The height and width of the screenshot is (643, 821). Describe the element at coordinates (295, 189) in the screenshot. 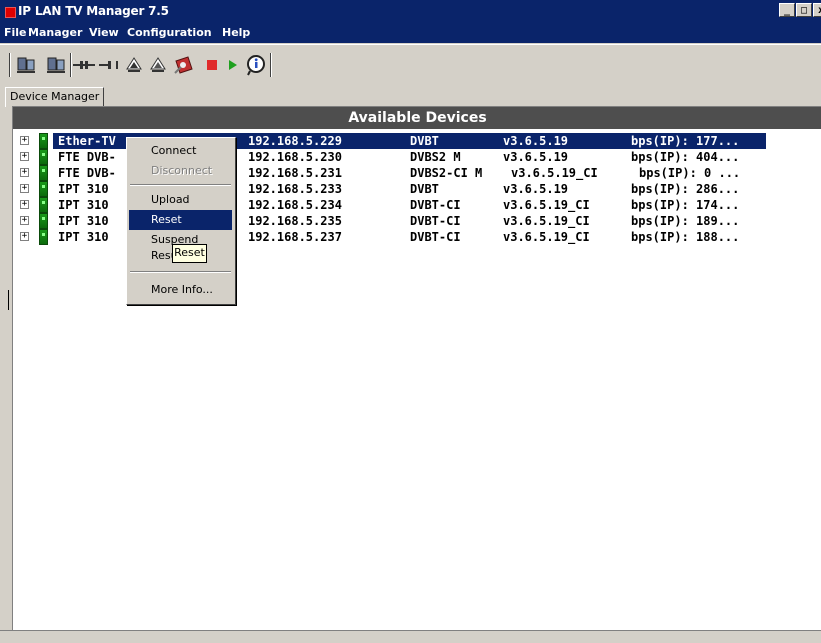

I see `device-ip: 192.168.5.233` at that location.